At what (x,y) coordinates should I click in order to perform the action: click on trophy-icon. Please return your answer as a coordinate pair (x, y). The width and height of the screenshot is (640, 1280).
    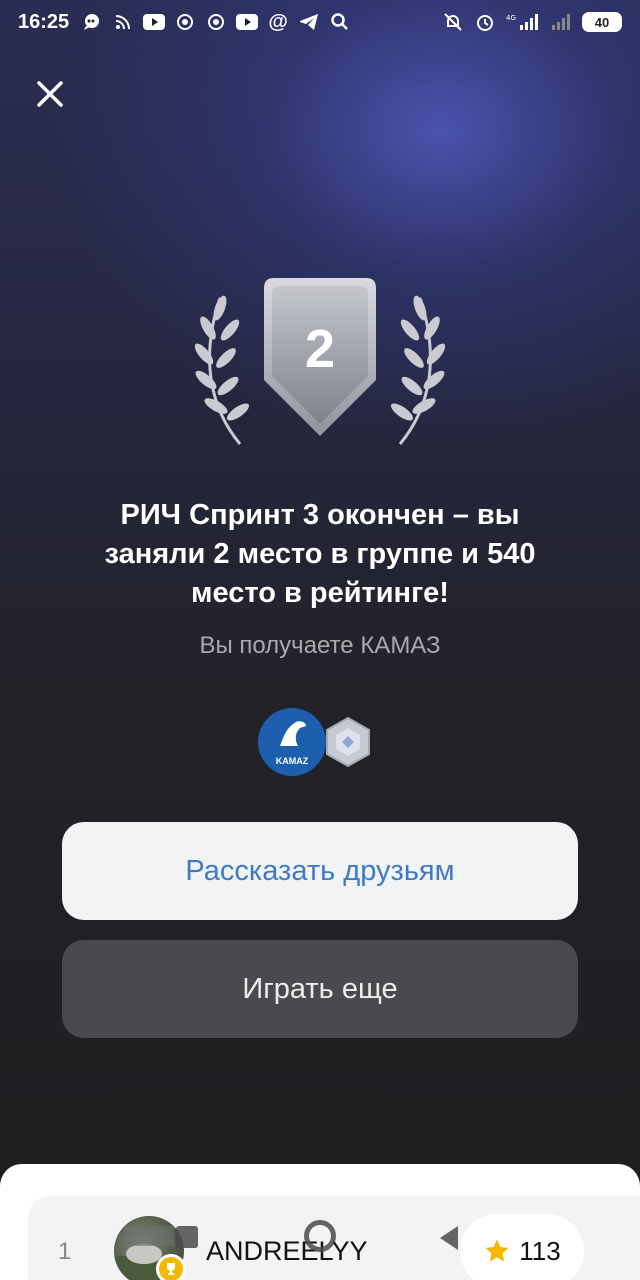
    Looking at the image, I should click on (171, 1267).